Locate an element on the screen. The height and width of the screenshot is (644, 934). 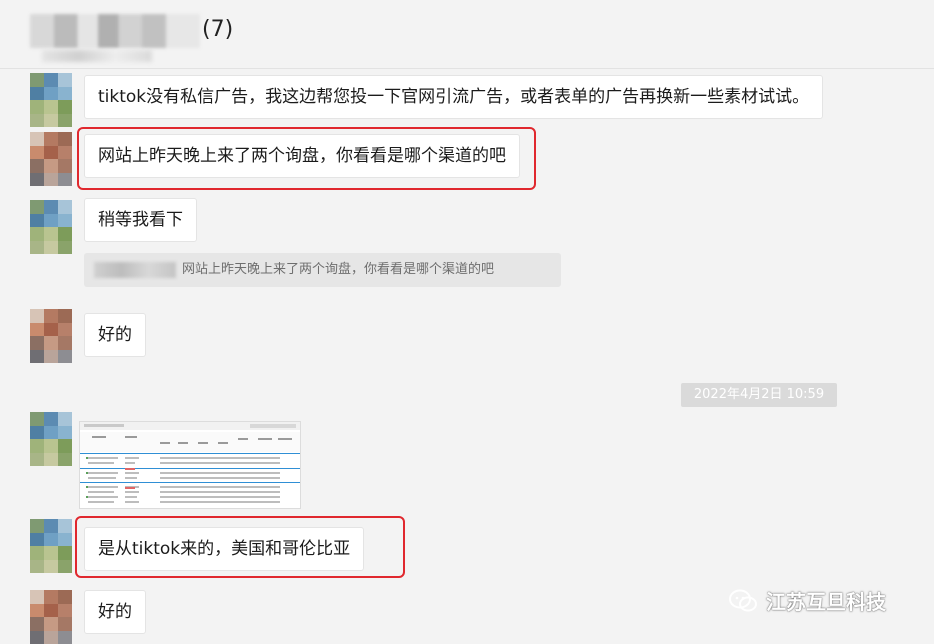
message-bubble: 稍等我看下 is located at coordinates (140, 220).